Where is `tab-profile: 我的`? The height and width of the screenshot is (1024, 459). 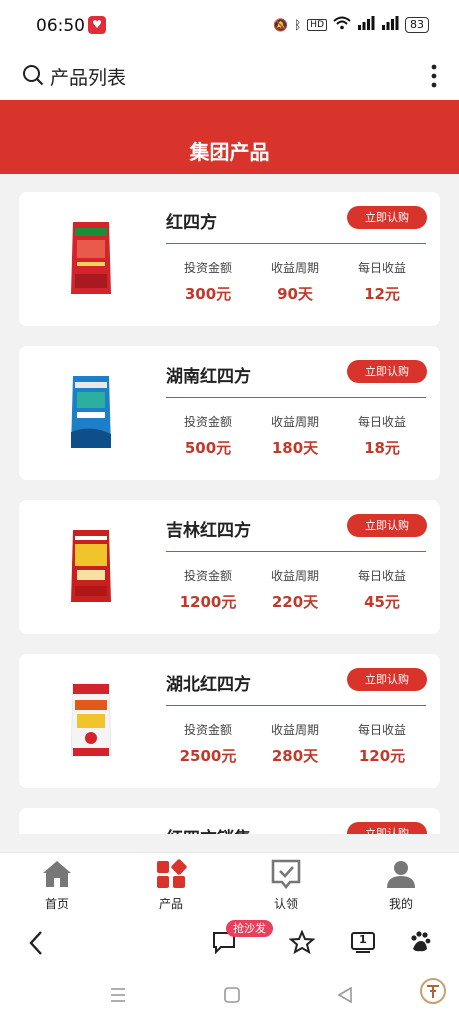 tab-profile: 我的 is located at coordinates (401, 885).